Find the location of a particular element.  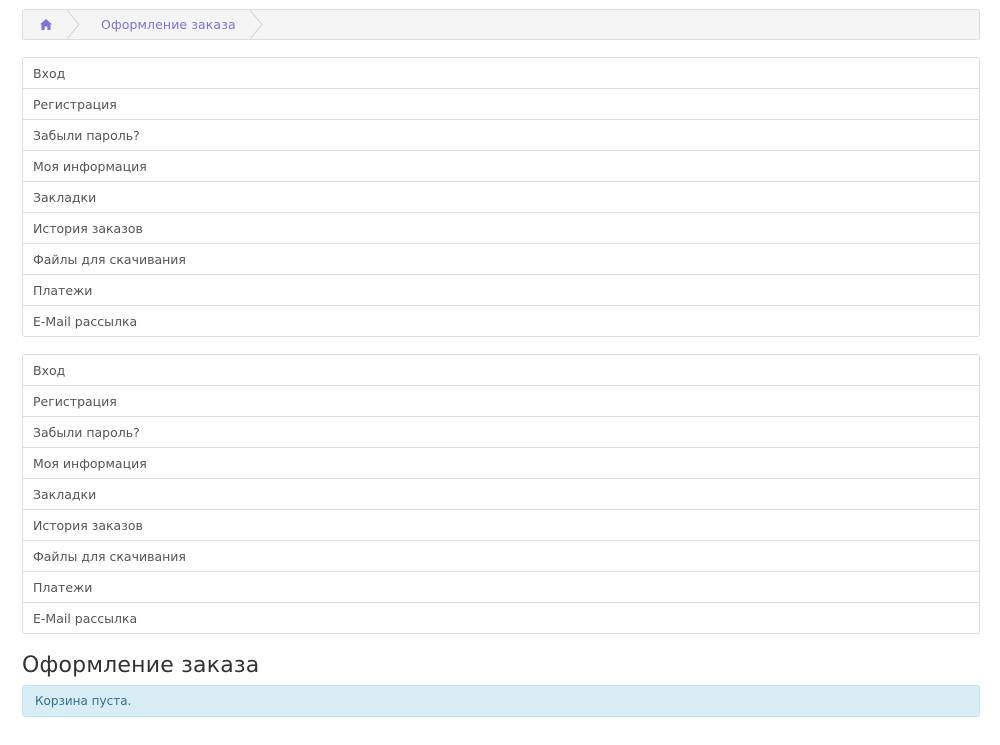

page-title: Оформление заказа is located at coordinates (141, 665).